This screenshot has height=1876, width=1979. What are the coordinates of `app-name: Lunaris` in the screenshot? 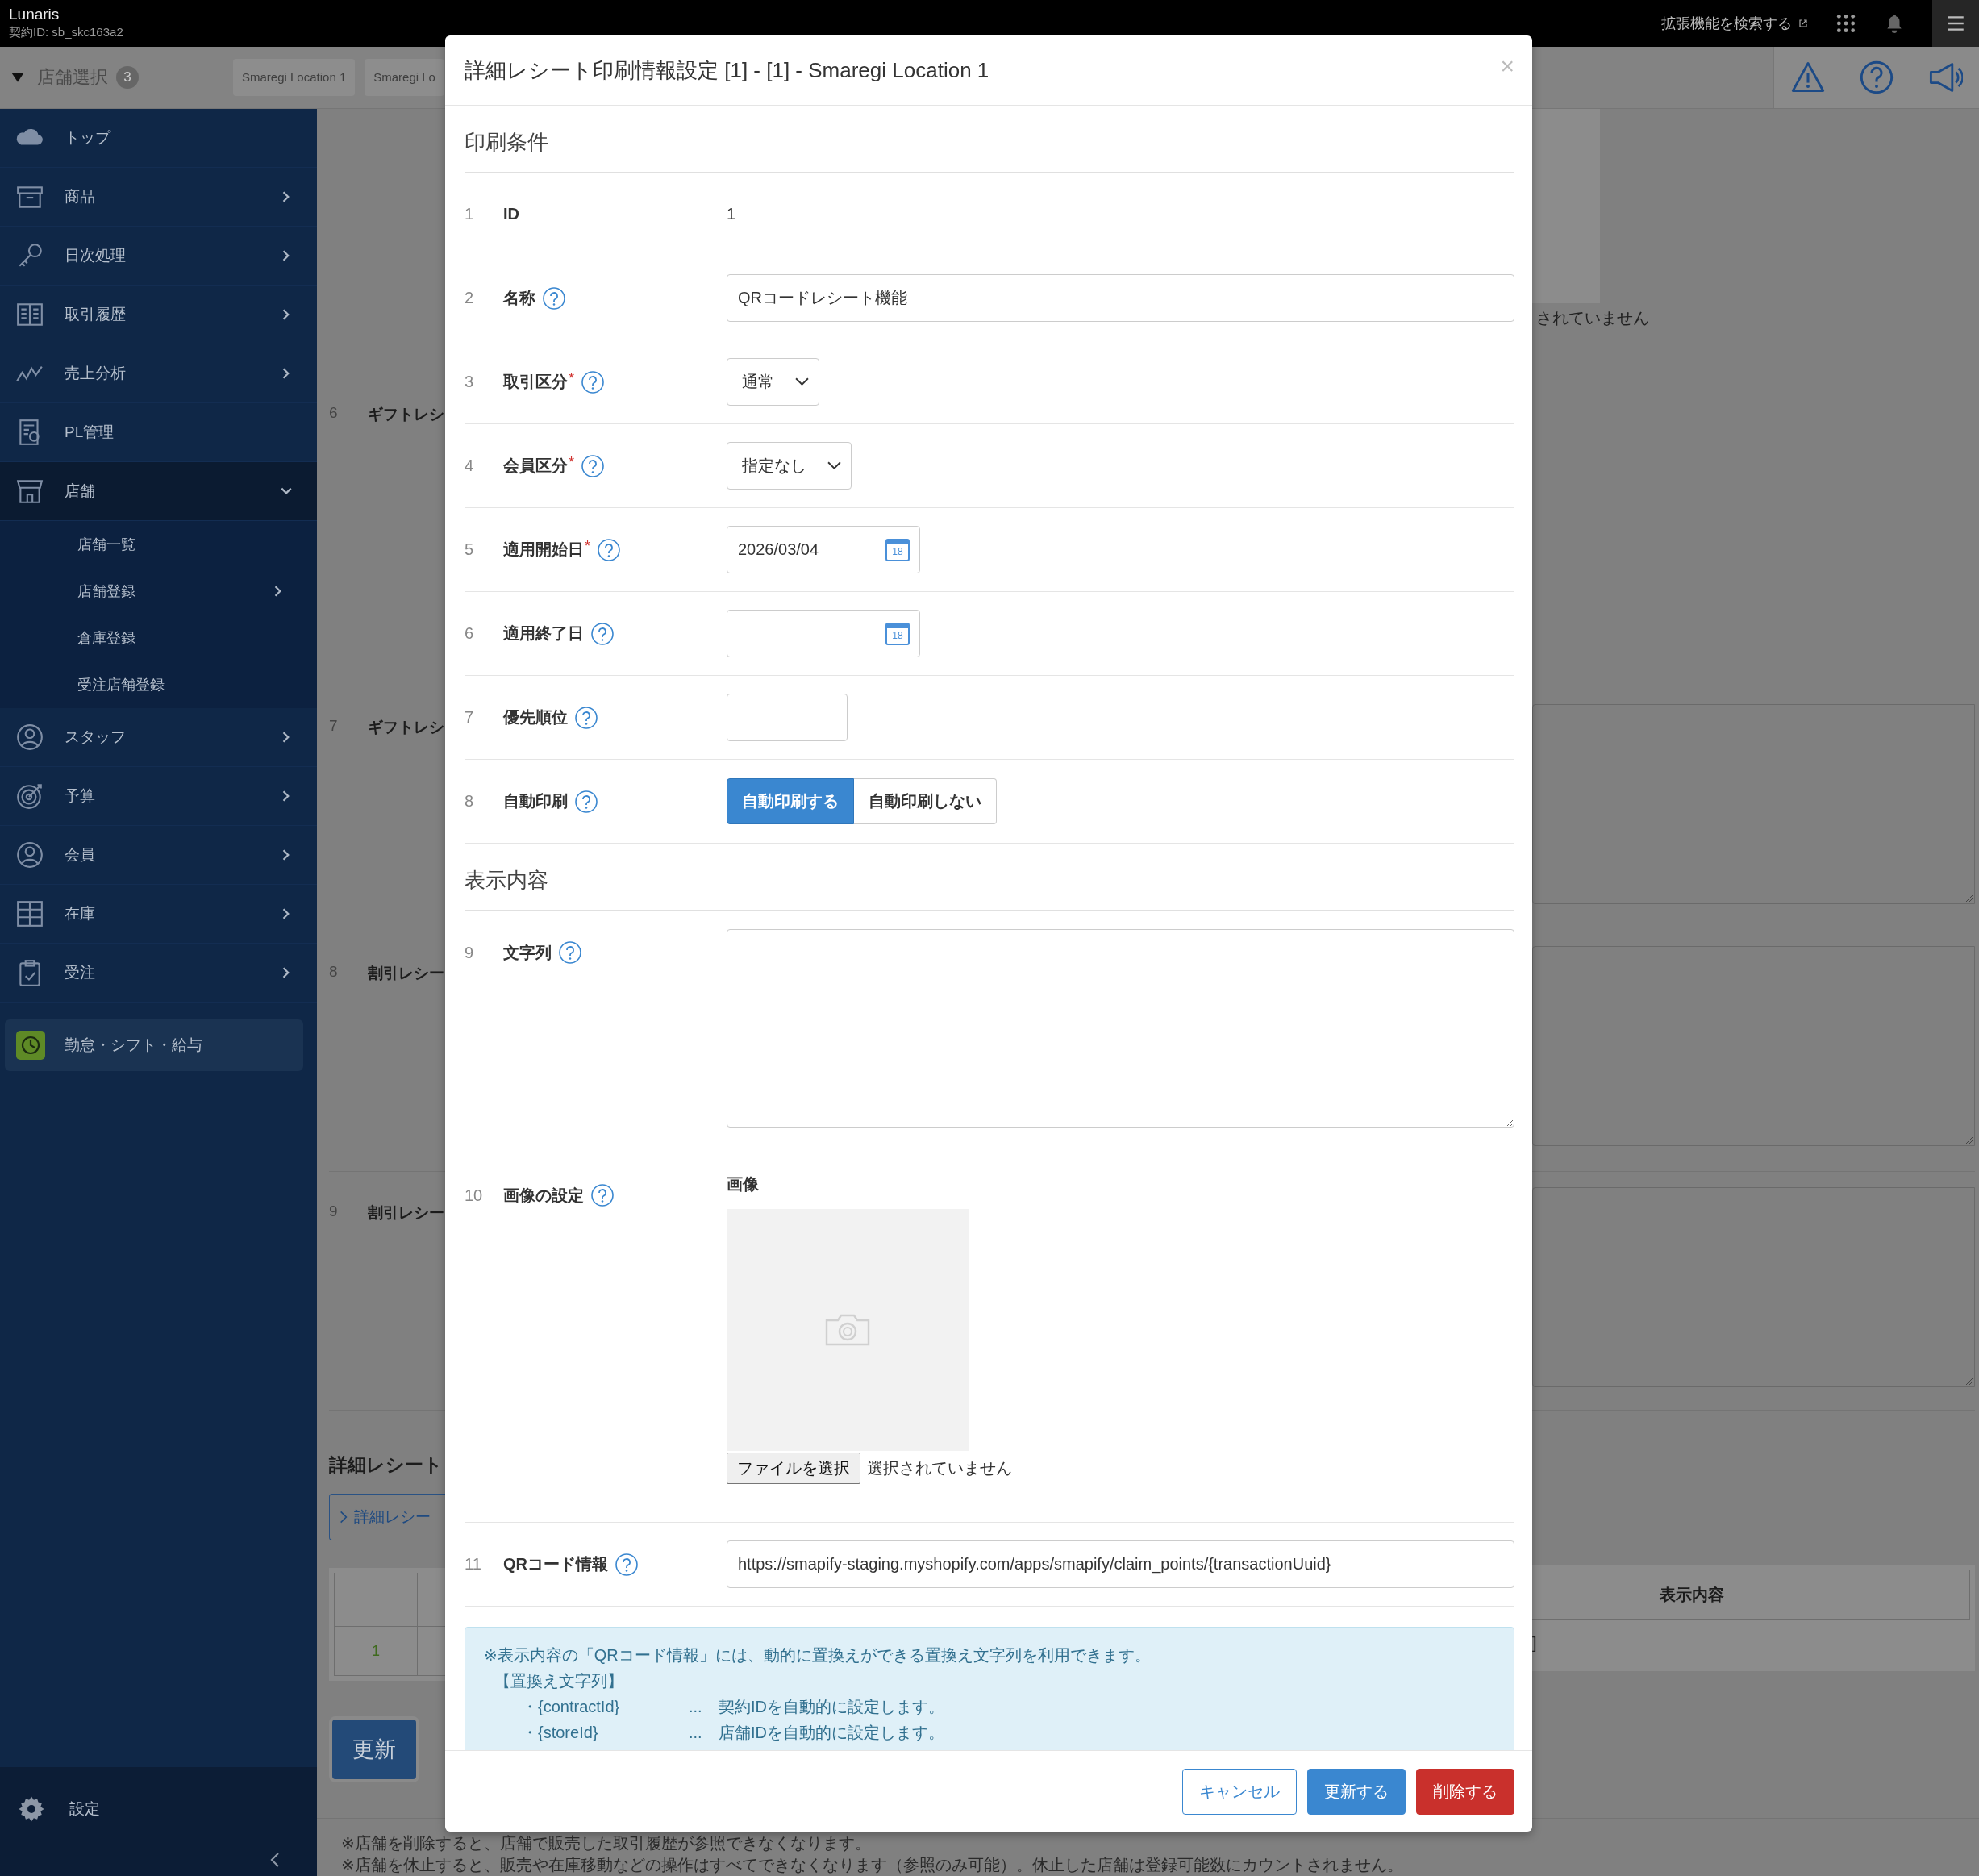 It's located at (34, 15).